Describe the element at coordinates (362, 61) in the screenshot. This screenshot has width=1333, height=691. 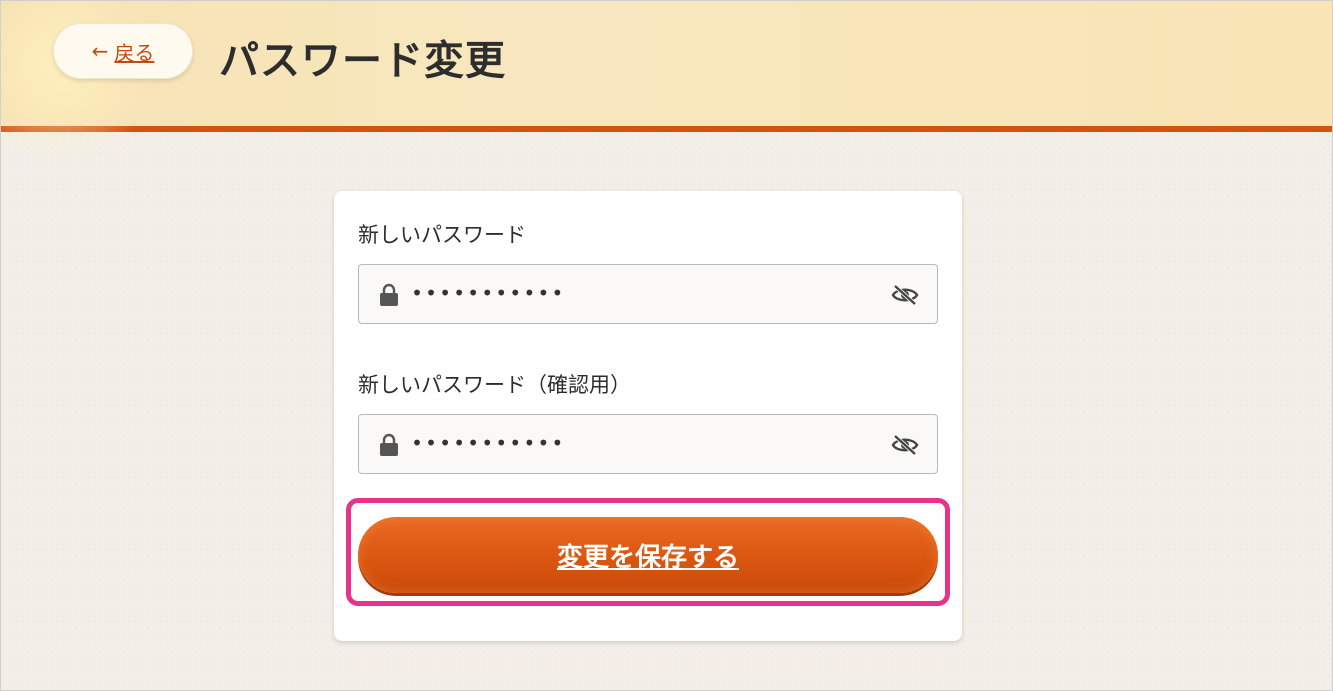
I see `page-title: パスワード変更` at that location.